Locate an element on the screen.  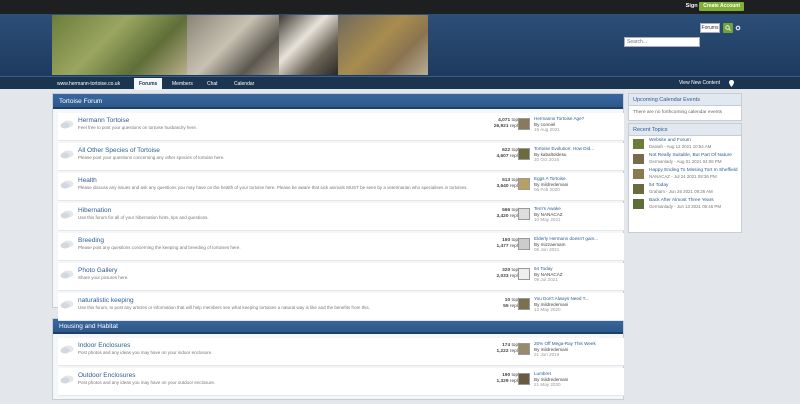
last-post-link: 20% Off Mega-Ray This Week is located at coordinates (565, 343).